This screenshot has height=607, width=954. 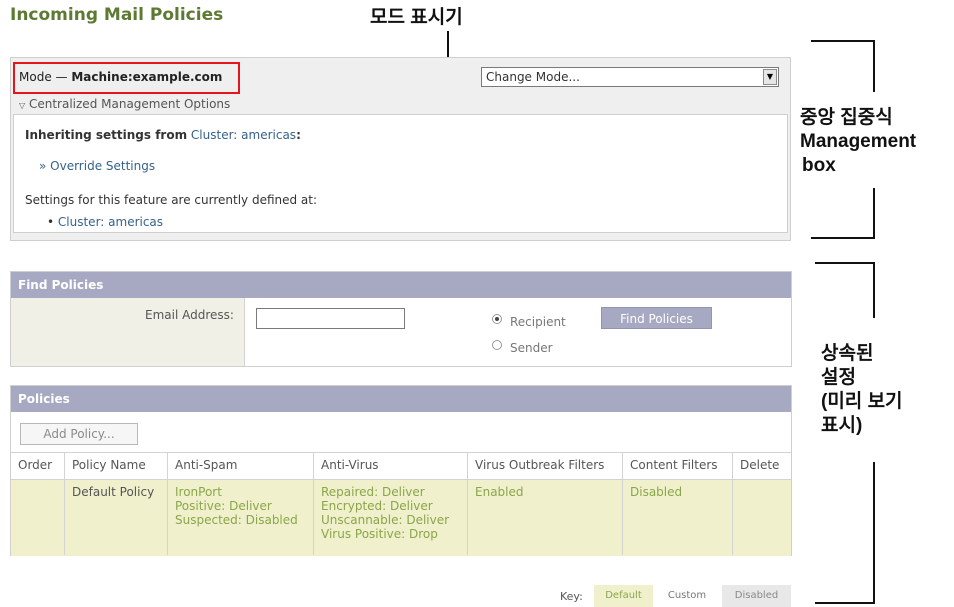 I want to click on inheriting-prefix: Inheriting settings from, so click(x=106, y=135).